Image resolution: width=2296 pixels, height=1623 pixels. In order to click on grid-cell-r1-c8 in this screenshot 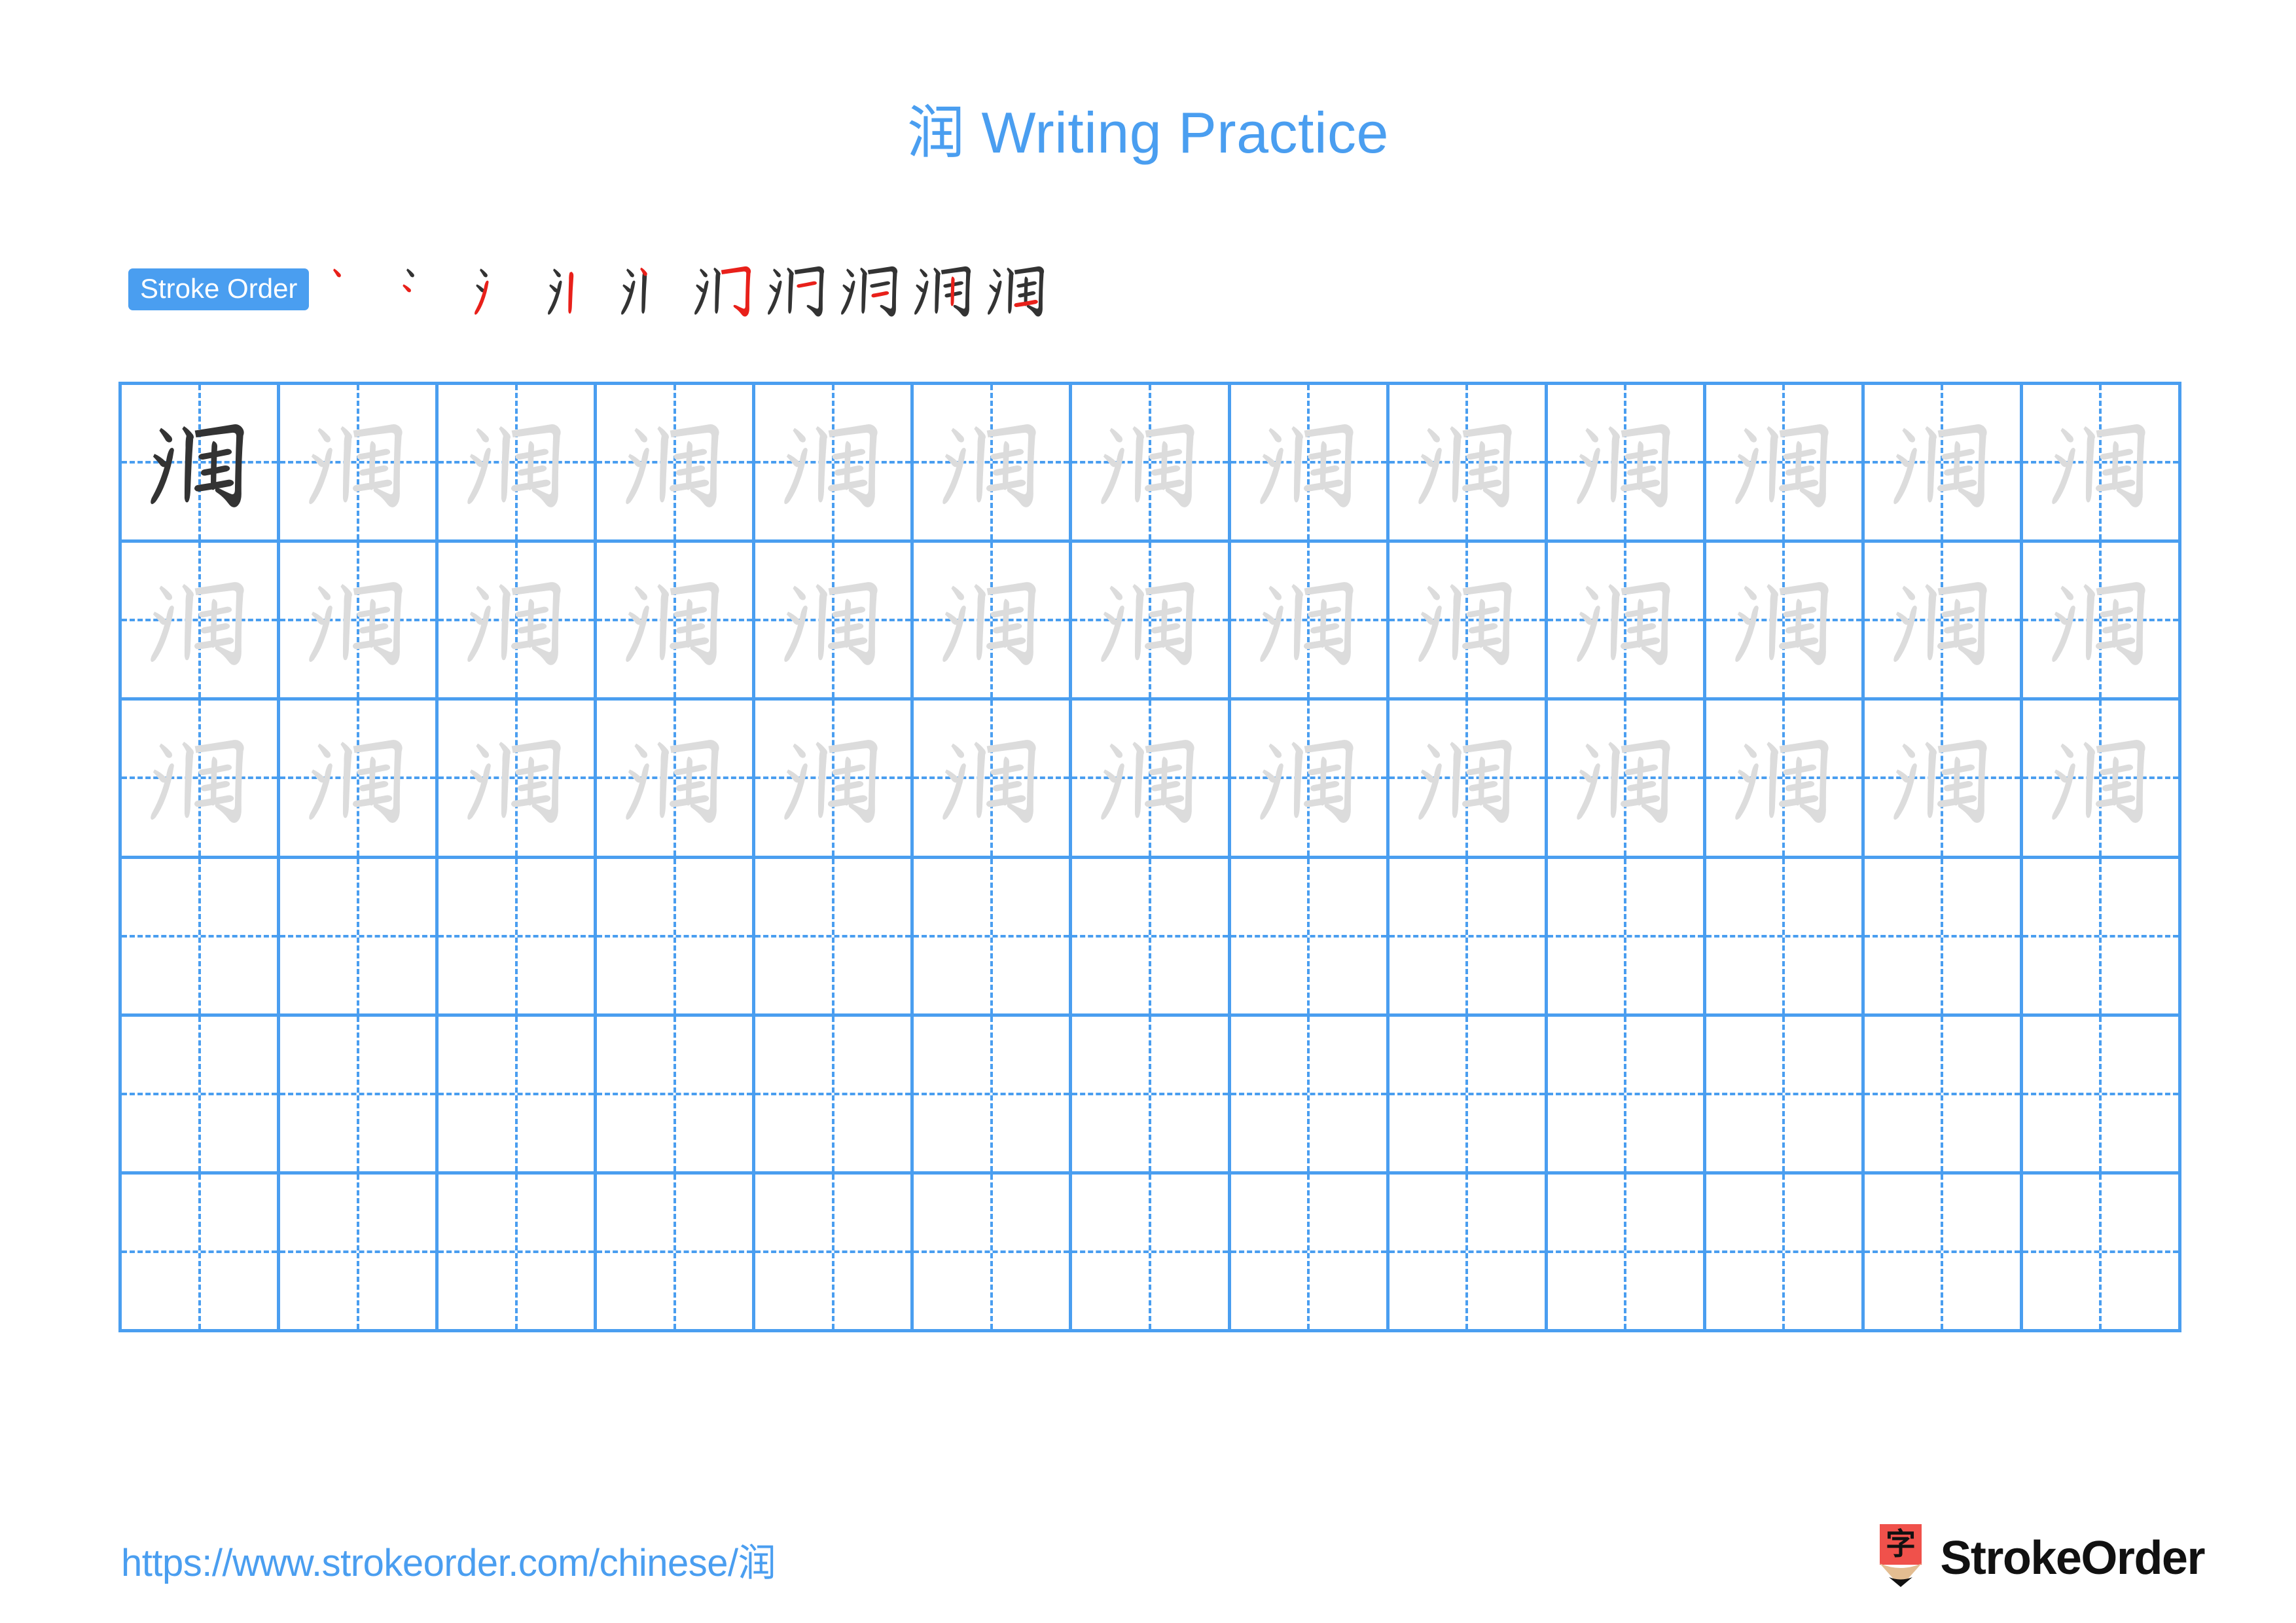, I will do `click(1310, 464)`.